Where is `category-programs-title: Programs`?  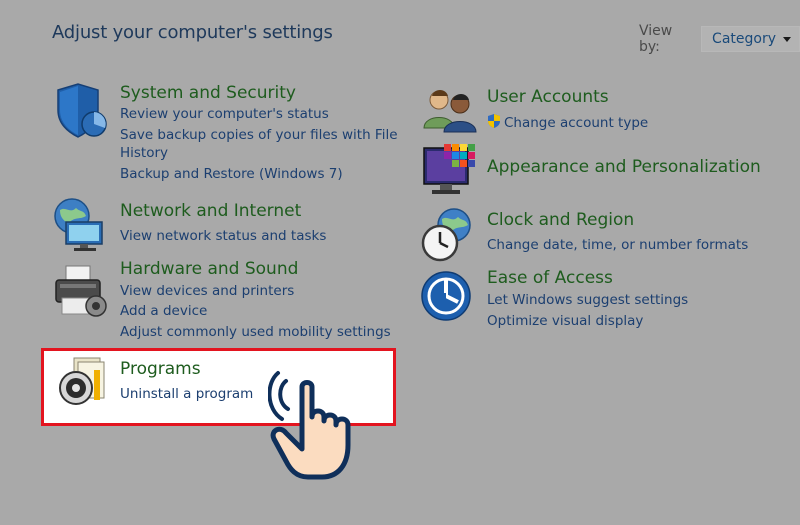 category-programs-title: Programs is located at coordinates (160, 369).